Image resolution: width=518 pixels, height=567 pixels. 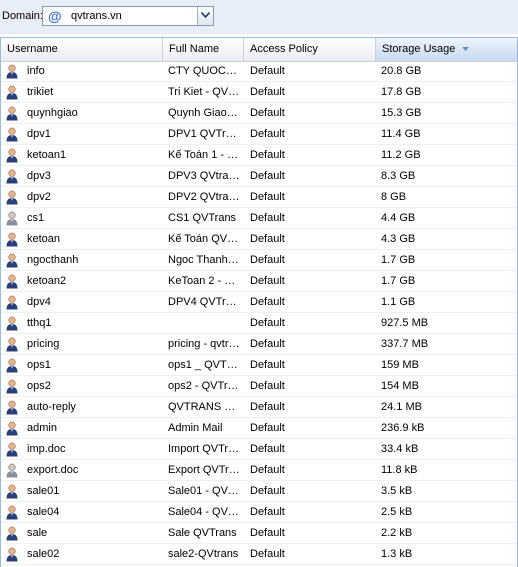 I want to click on domain-select: @ qvtrans.vn, so click(x=128, y=16).